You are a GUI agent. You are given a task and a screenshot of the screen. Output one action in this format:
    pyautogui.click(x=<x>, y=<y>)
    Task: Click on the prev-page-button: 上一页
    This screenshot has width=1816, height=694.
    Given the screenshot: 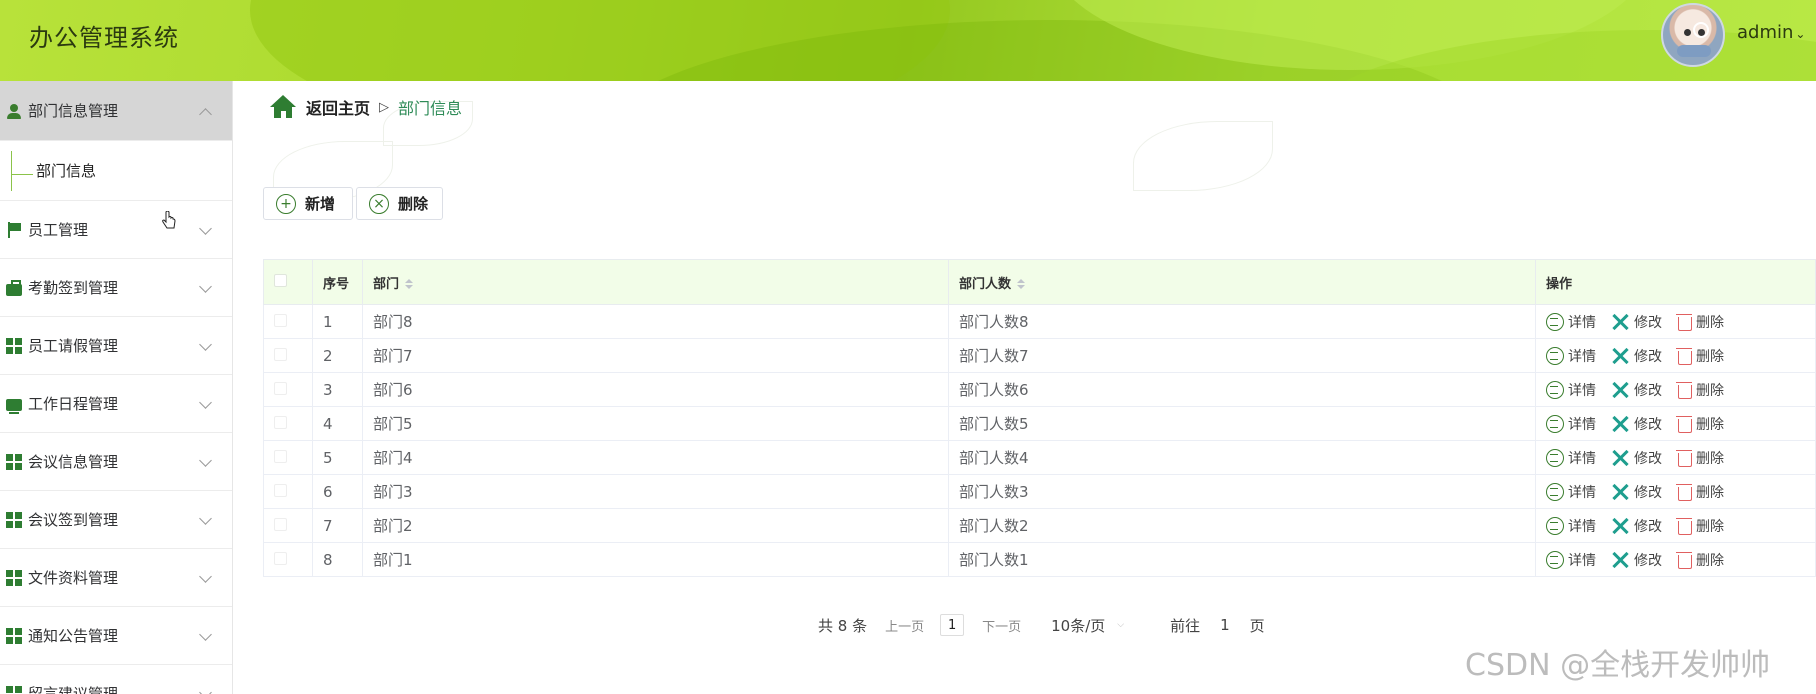 What is the action you would take?
    pyautogui.click(x=904, y=625)
    